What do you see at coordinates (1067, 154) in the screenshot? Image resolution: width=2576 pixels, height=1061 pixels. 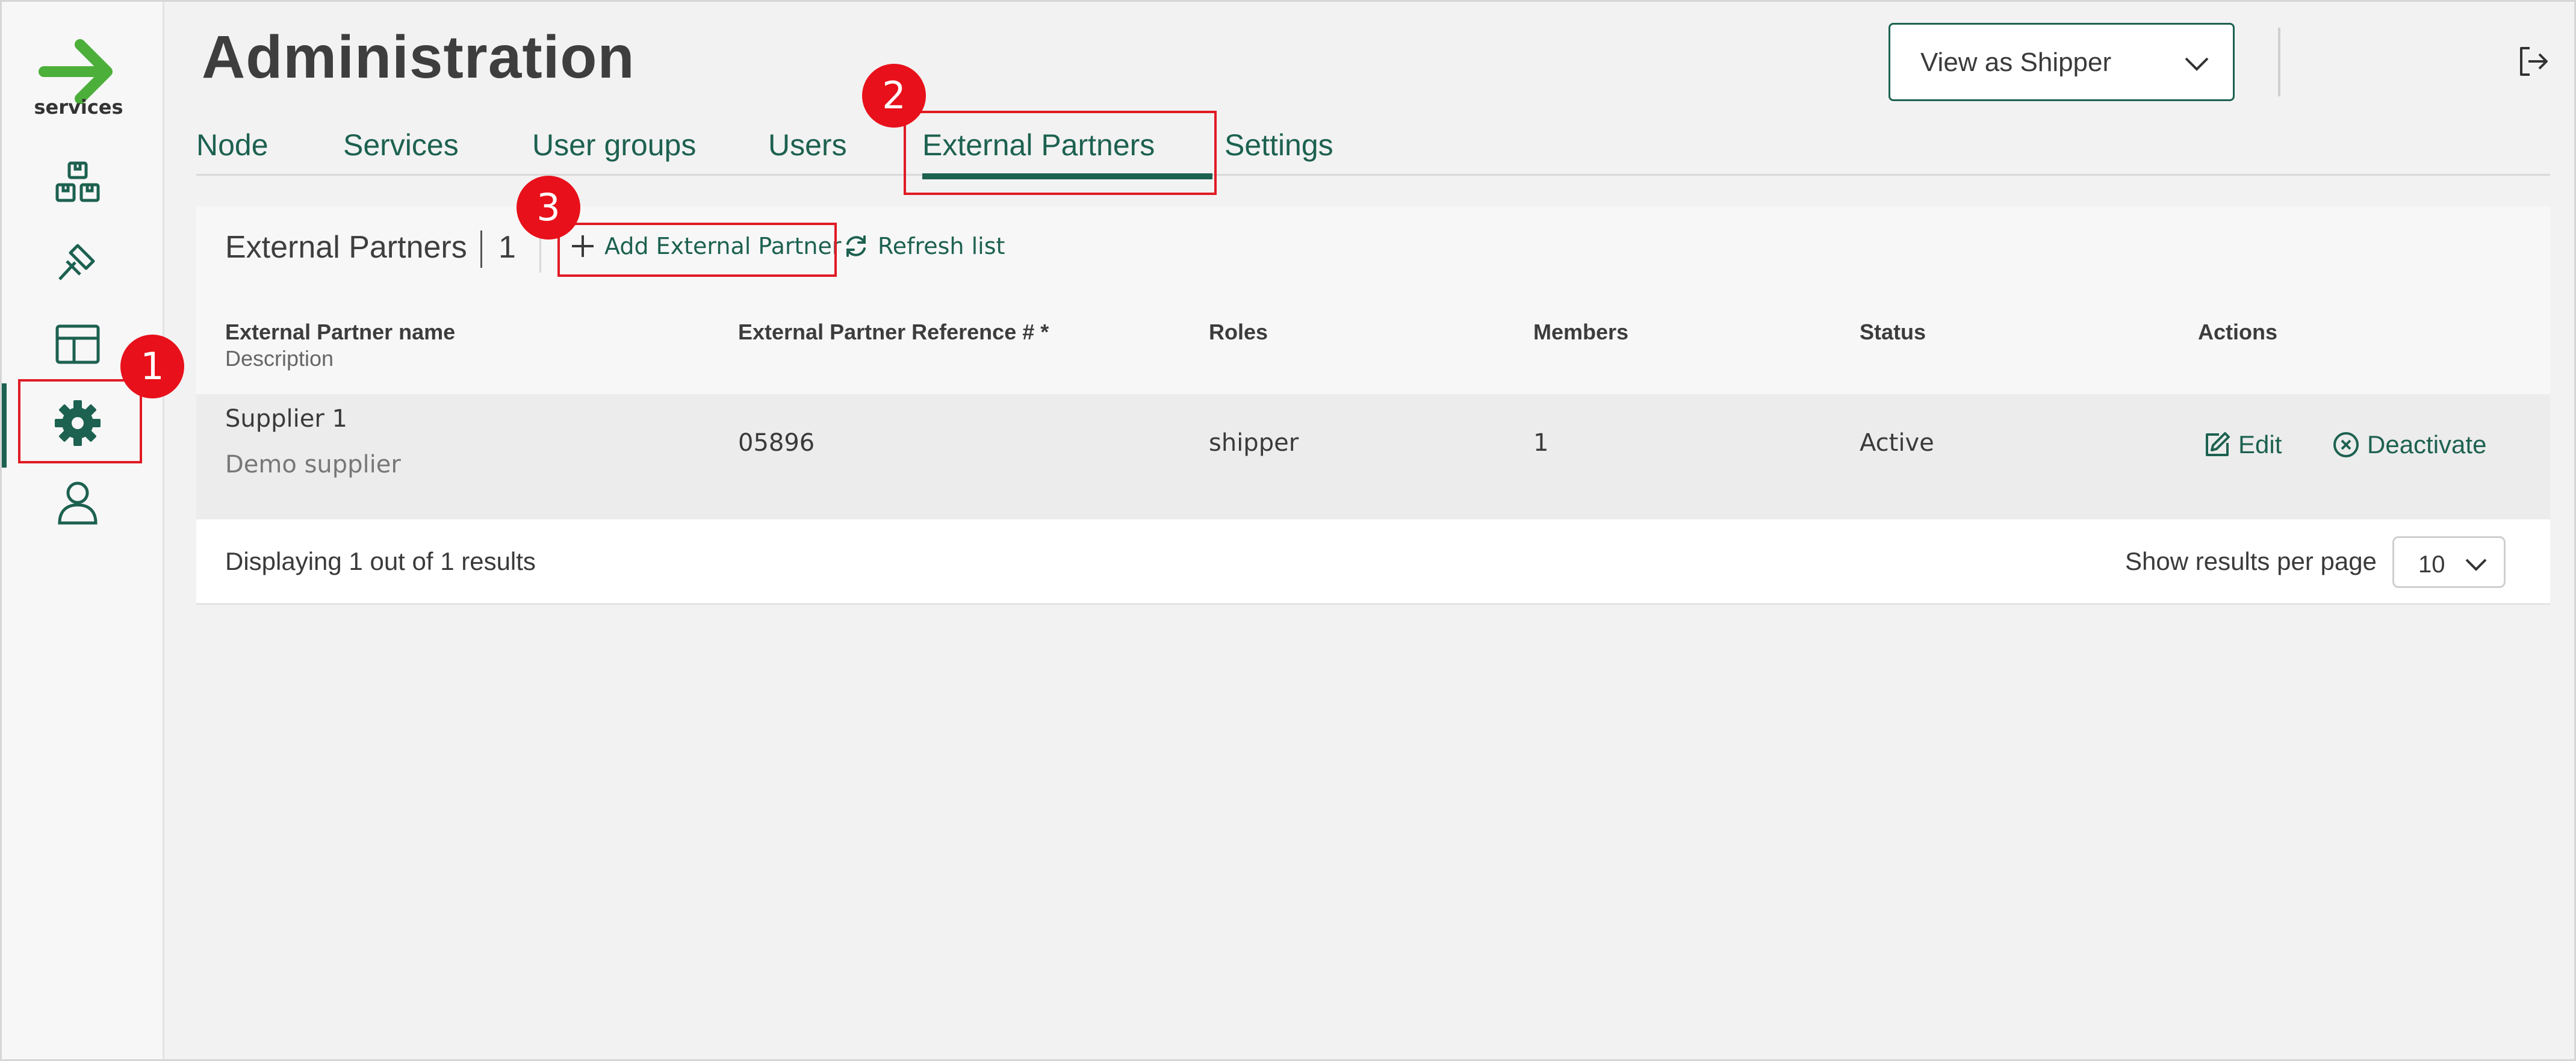 I see `tab-external-partners: External Partners` at bounding box center [1067, 154].